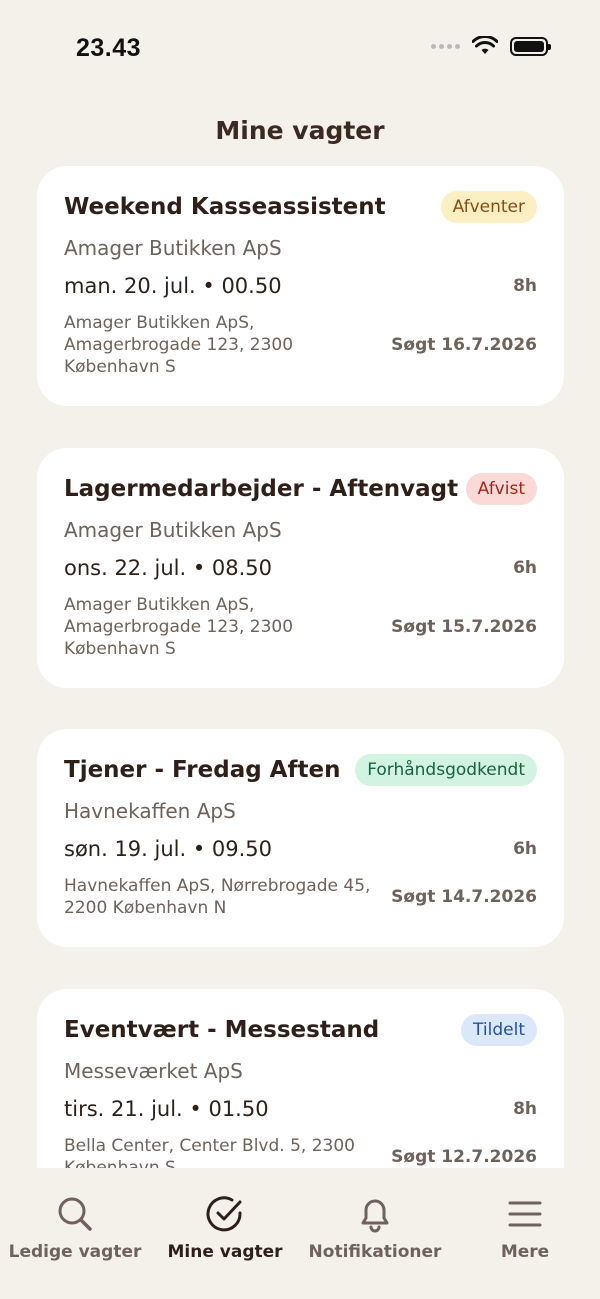 This screenshot has height=1299, width=600. I want to click on search-icon, so click(75, 1214).